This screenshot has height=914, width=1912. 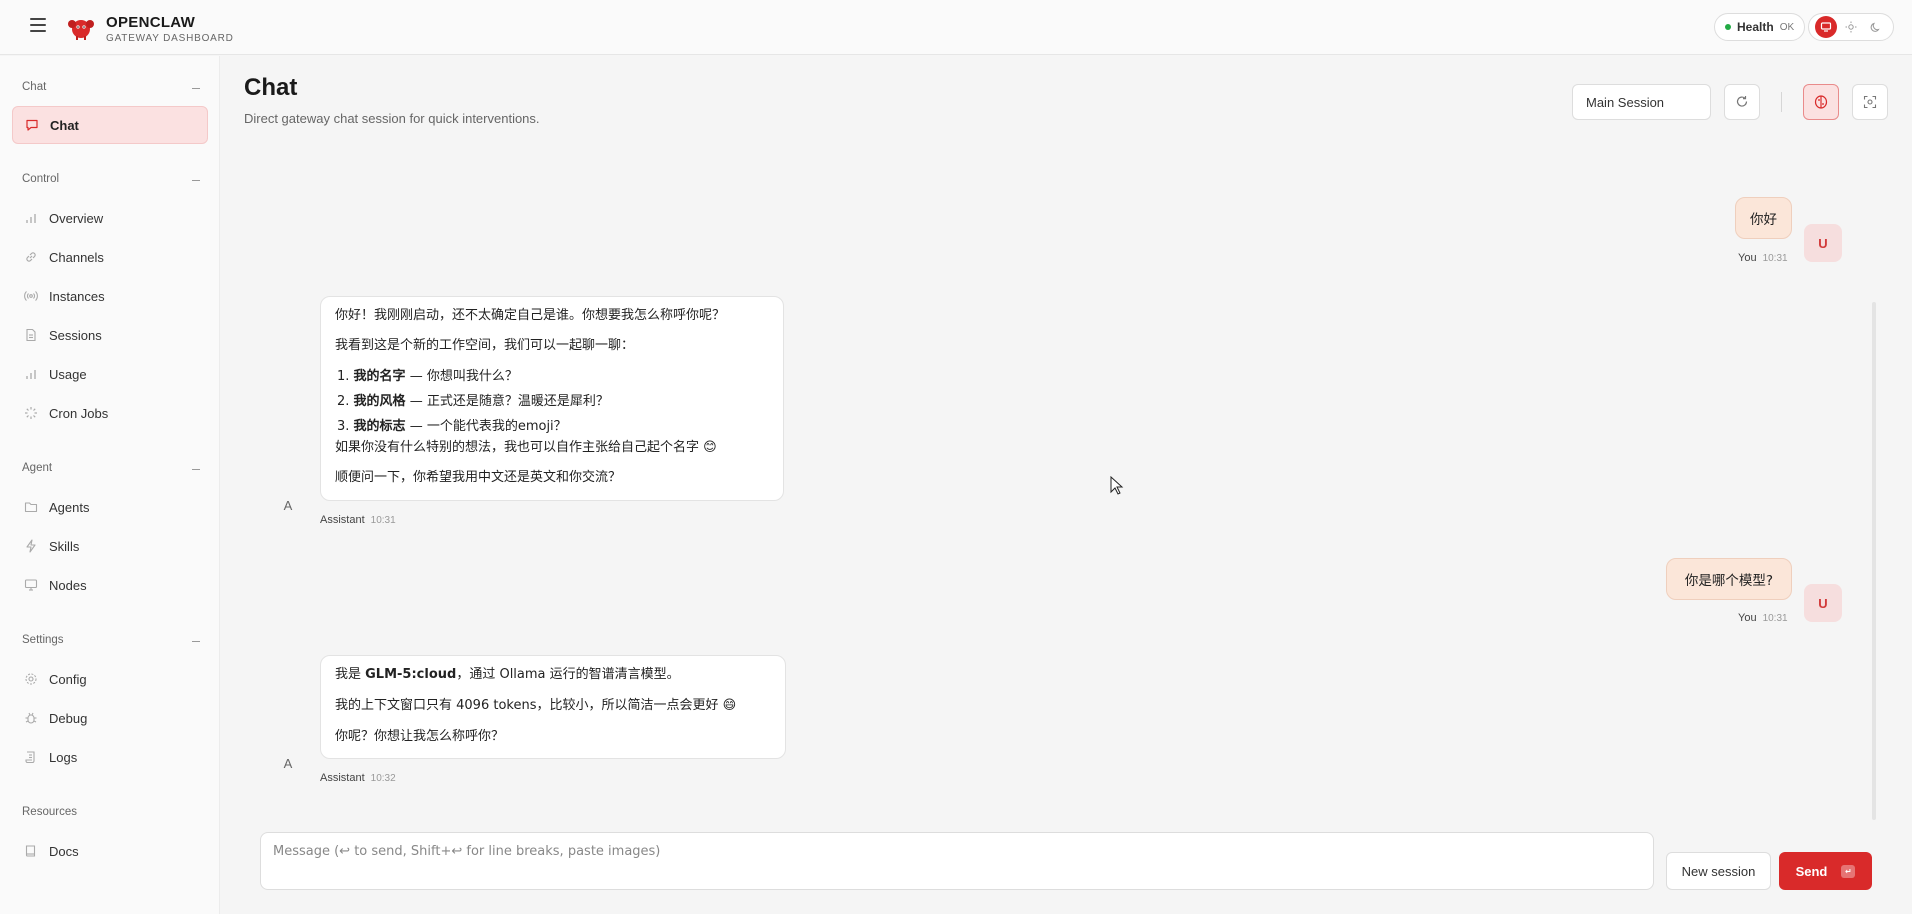 I want to click on page-title: Chat, so click(x=271, y=87).